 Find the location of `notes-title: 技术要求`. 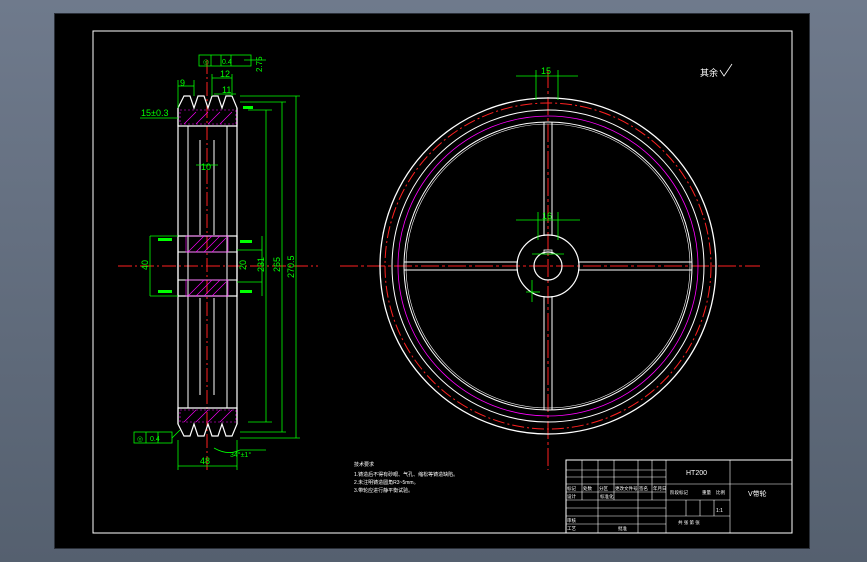

notes-title: 技术要求 is located at coordinates (364, 464).